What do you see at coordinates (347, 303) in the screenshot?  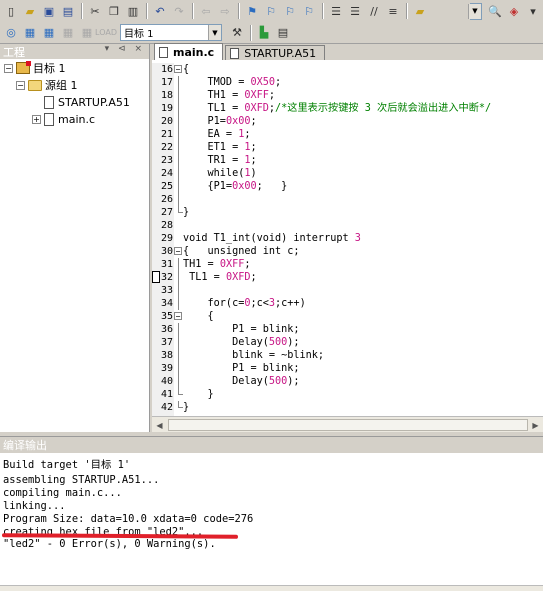 I see `code-line: 34 for(c=0;c<3;c++)` at bounding box center [347, 303].